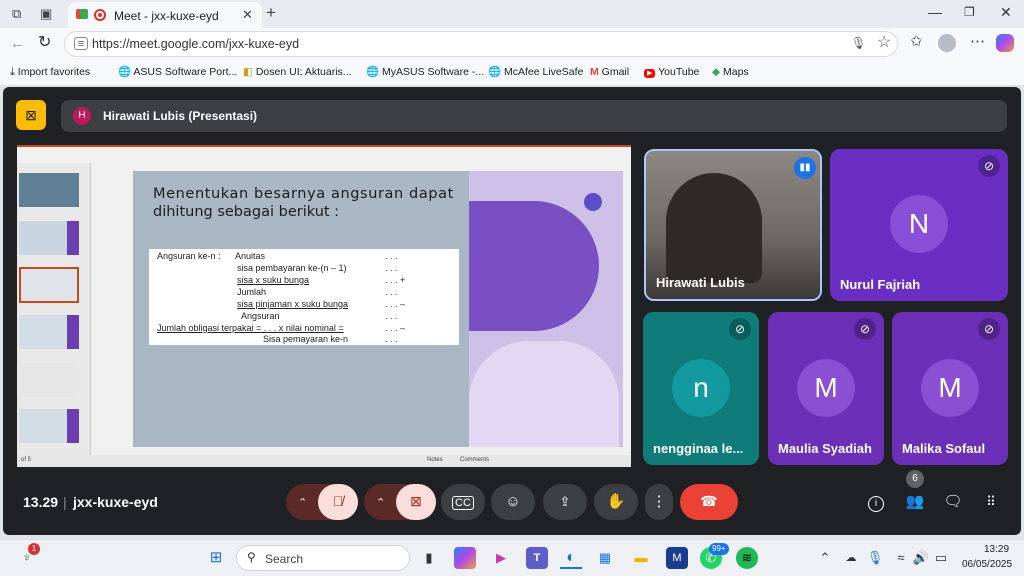  What do you see at coordinates (26, 460) in the screenshot?
I see `page-indicator: of 5` at bounding box center [26, 460].